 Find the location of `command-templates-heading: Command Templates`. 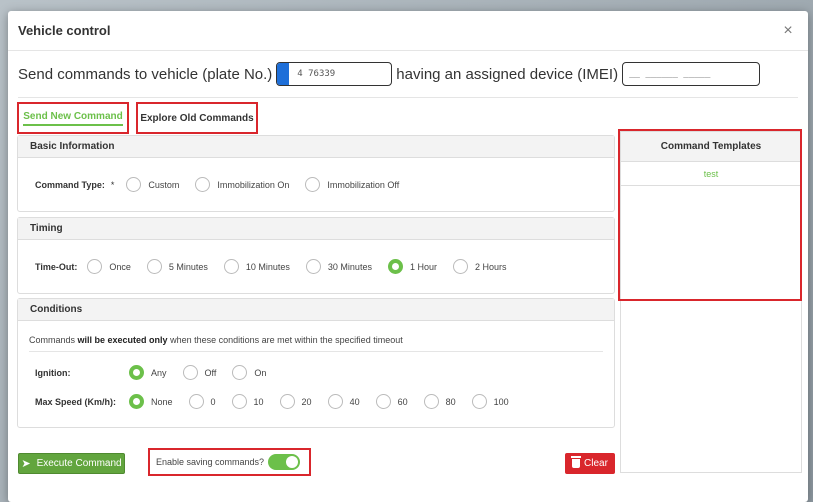

command-templates-heading: Command Templates is located at coordinates (711, 147).